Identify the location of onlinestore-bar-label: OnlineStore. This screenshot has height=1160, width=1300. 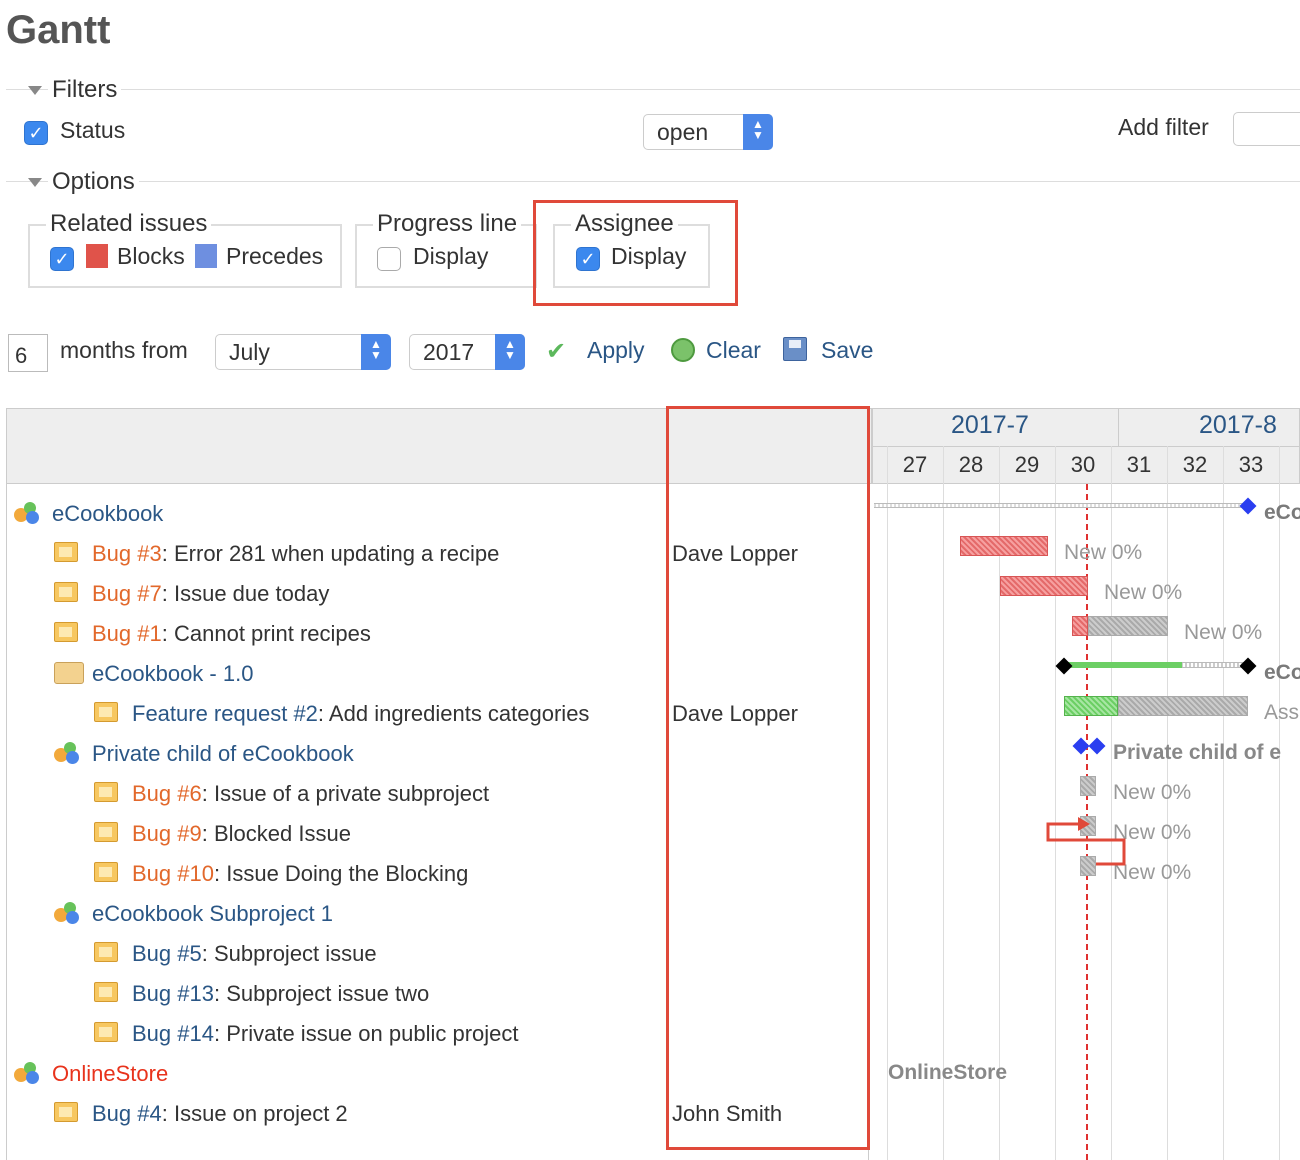
(948, 1072).